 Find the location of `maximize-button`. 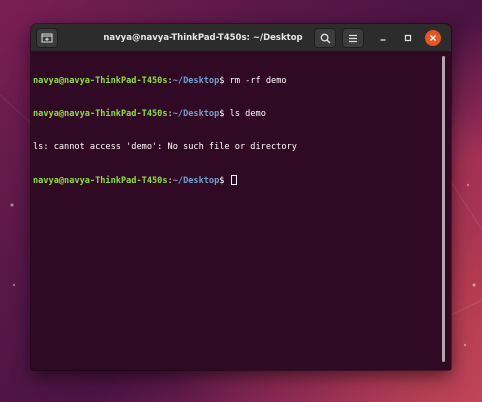

maximize-button is located at coordinates (408, 38).